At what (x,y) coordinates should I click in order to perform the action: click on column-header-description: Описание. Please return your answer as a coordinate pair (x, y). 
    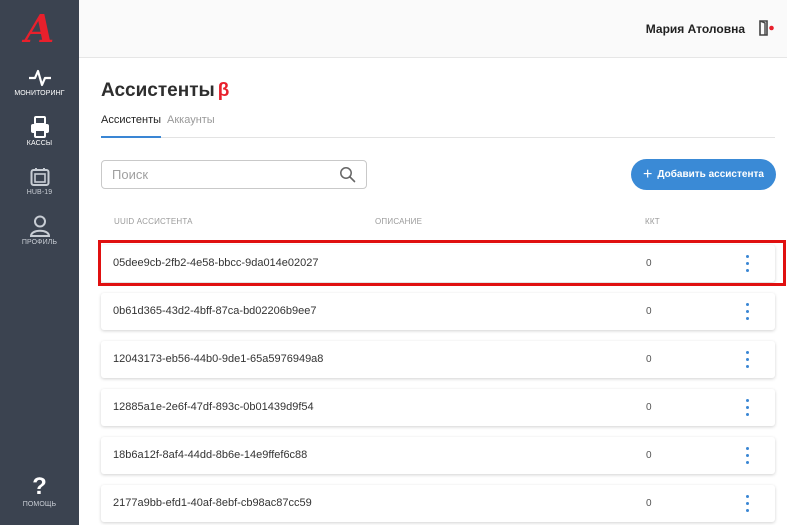
    Looking at the image, I should click on (398, 221).